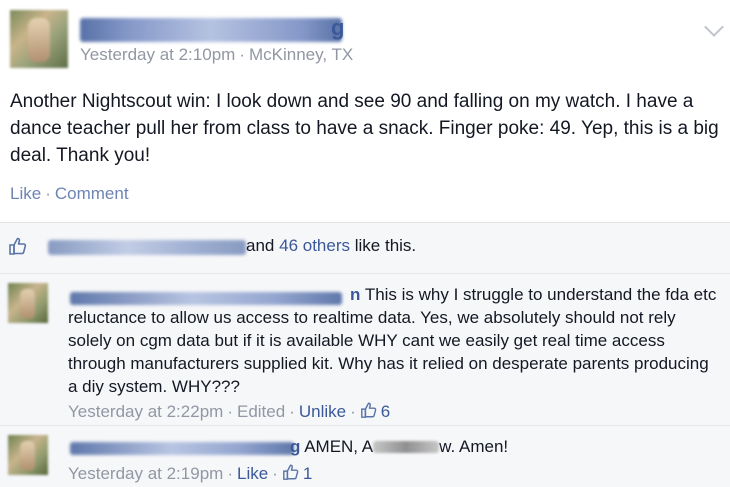  What do you see at coordinates (147, 247) in the screenshot?
I see `likers-redacted` at bounding box center [147, 247].